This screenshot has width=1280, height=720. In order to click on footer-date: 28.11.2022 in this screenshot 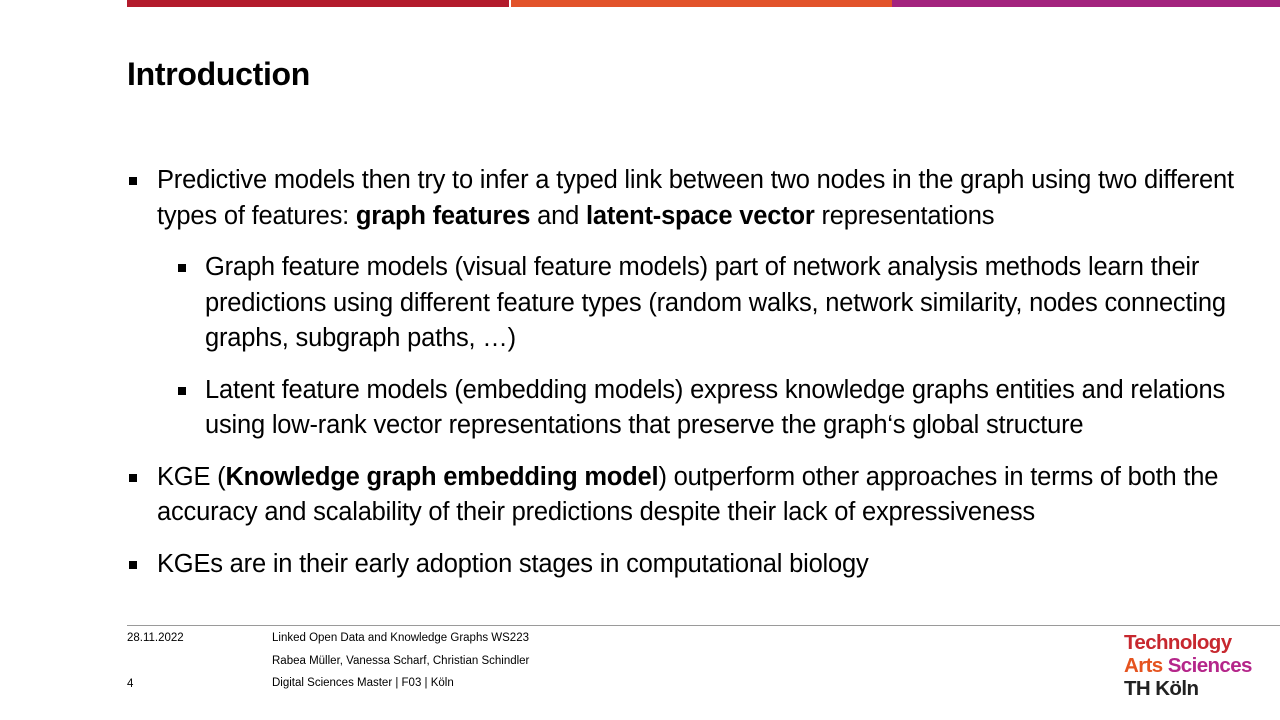, I will do `click(155, 638)`.